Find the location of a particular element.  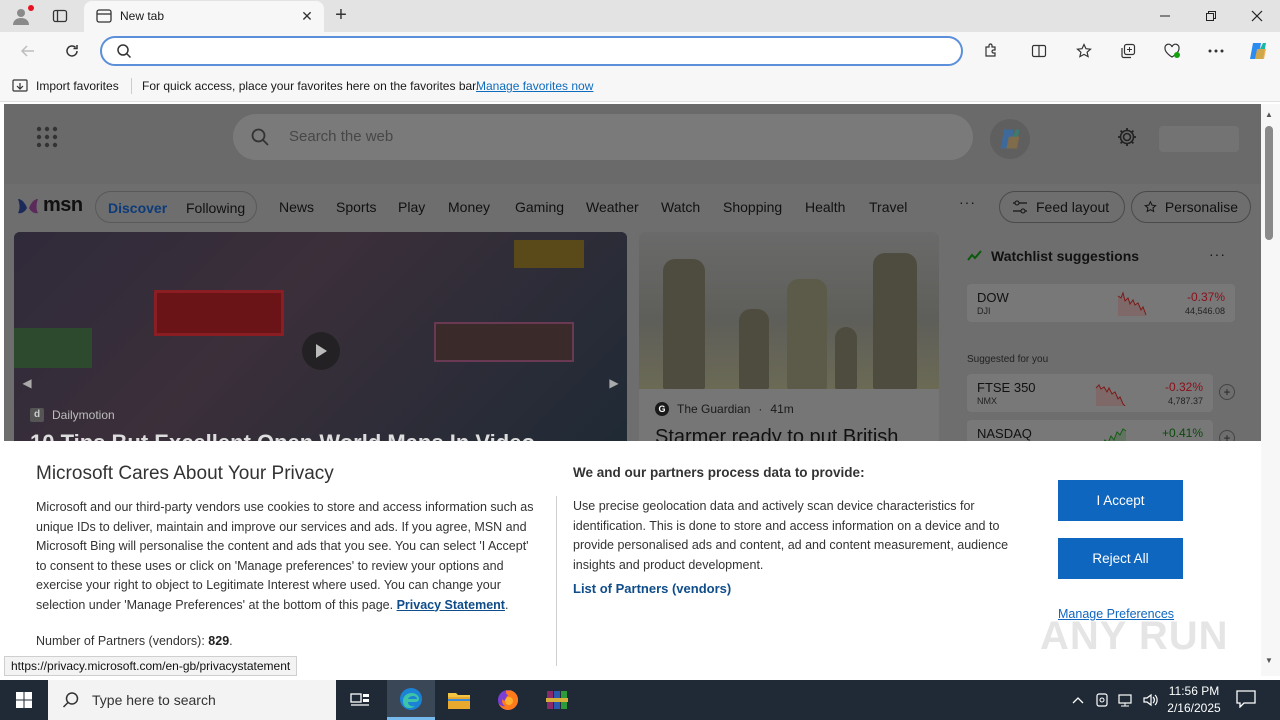

notifications-icon is located at coordinates (1247, 700).